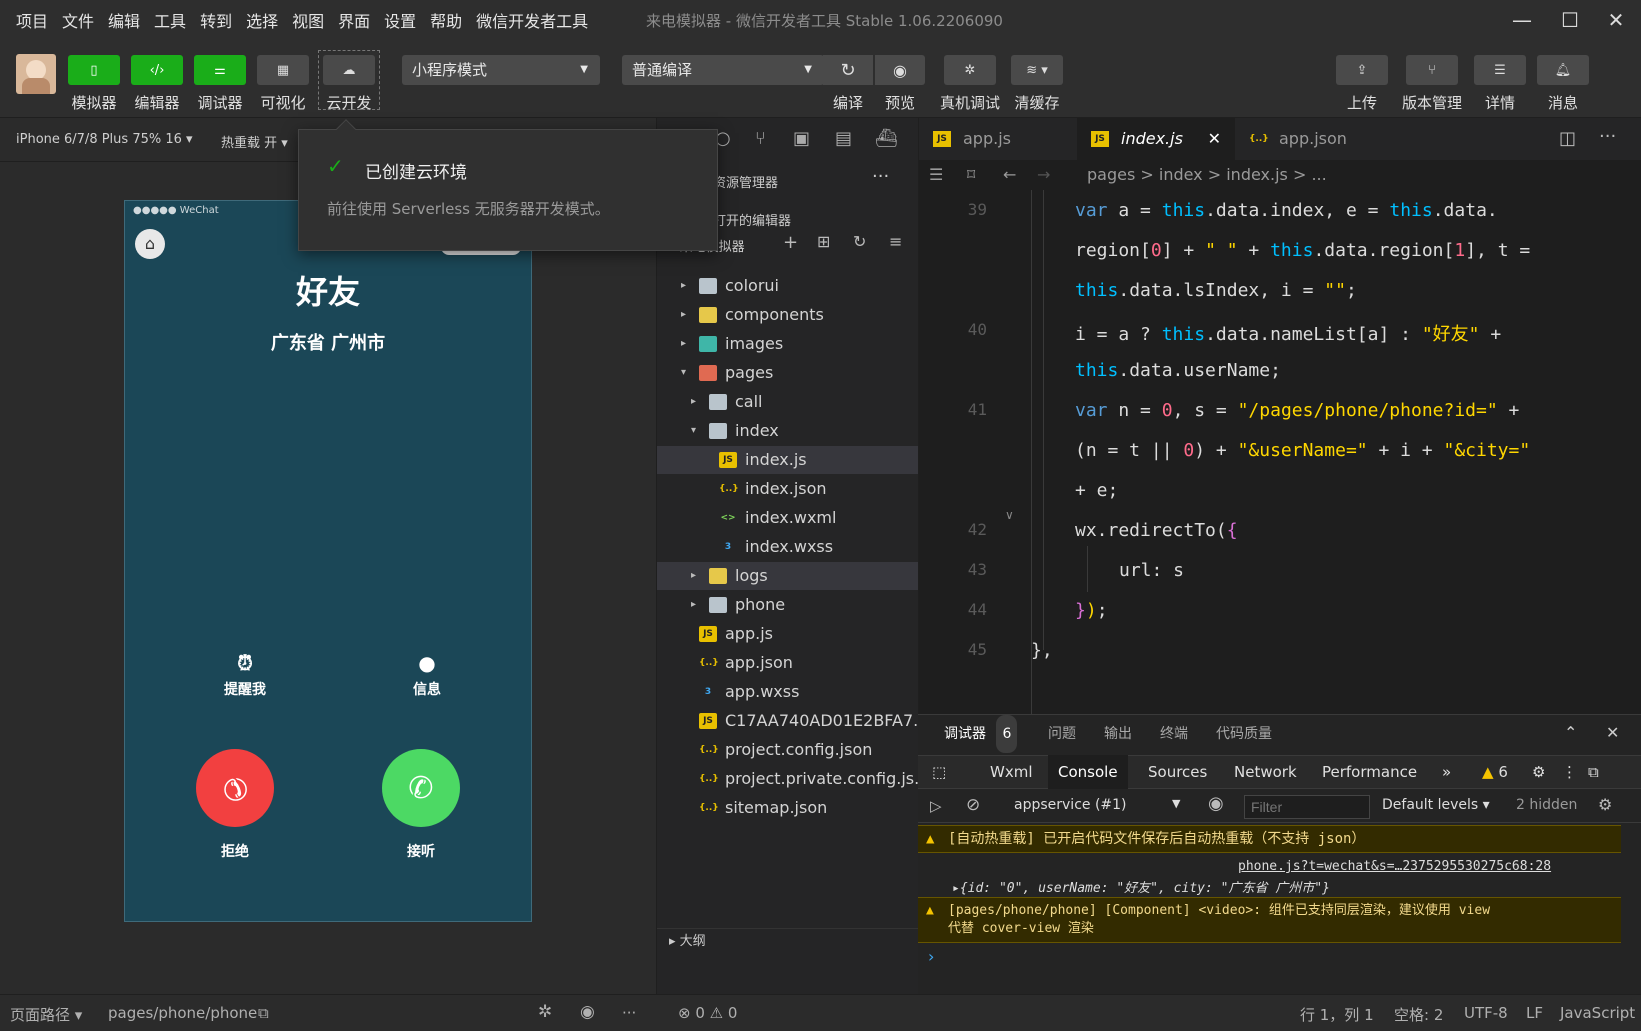  What do you see at coordinates (1495, 772) in the screenshot?
I see `warning-count: ▲ 6` at bounding box center [1495, 772].